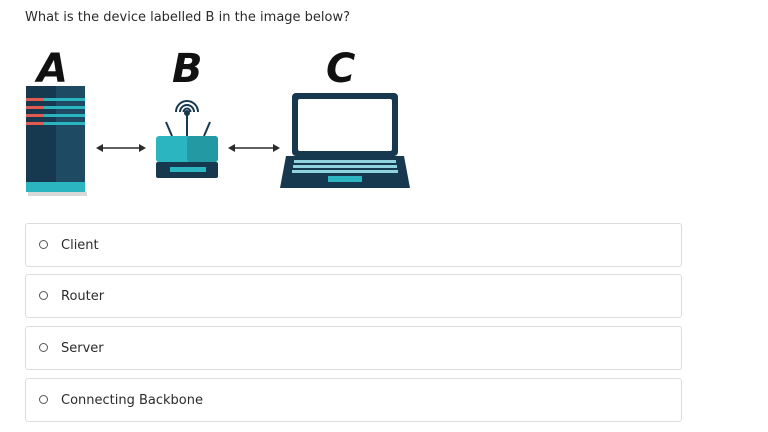 The width and height of the screenshot is (768, 432). What do you see at coordinates (187, 139) in the screenshot?
I see `router-icon` at bounding box center [187, 139].